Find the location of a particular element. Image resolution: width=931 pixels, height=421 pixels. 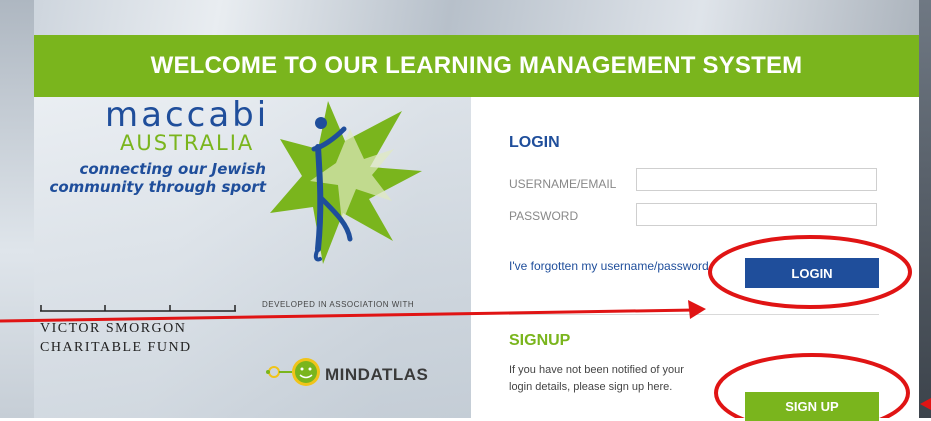

maccabi-star-logo-icon is located at coordinates (346, 182).